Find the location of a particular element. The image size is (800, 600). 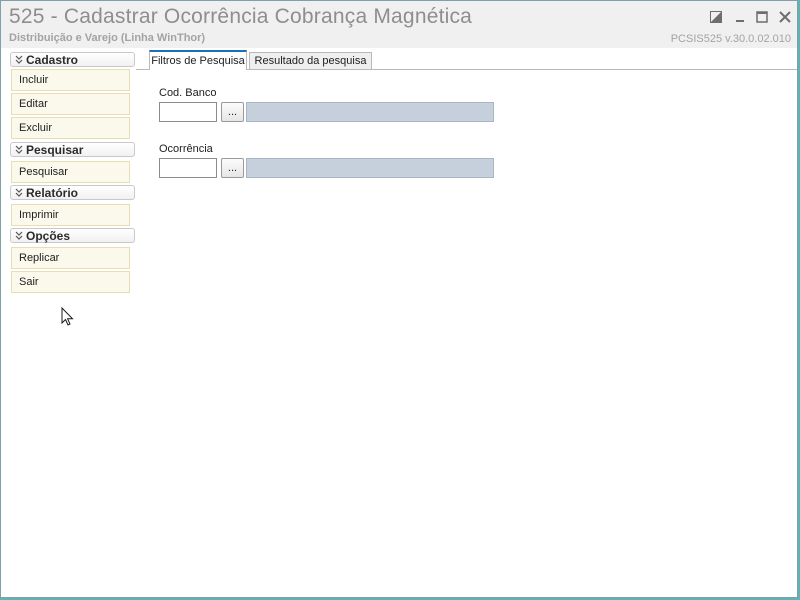

tab-filtros-de-pesquisa: Filtros de Pesquisa is located at coordinates (198, 60).